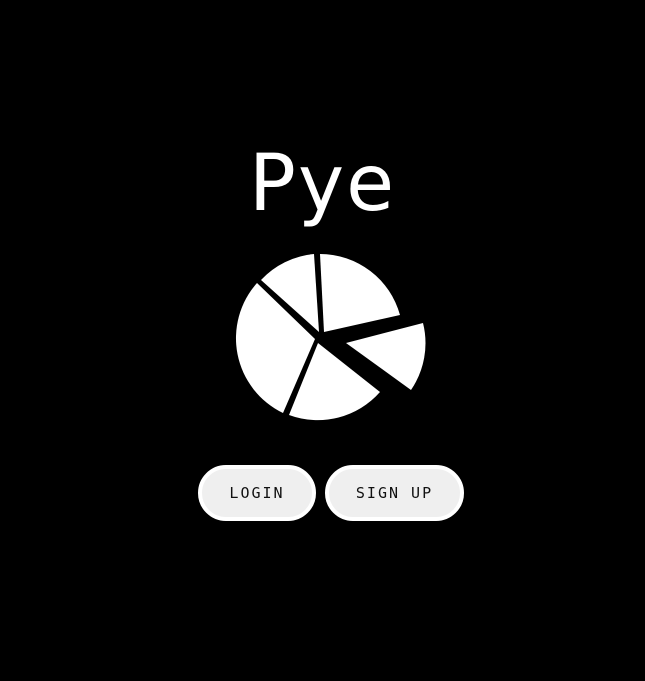 The width and height of the screenshot is (645, 681). Describe the element at coordinates (257, 493) in the screenshot. I see `login-button: LOGIN` at that location.